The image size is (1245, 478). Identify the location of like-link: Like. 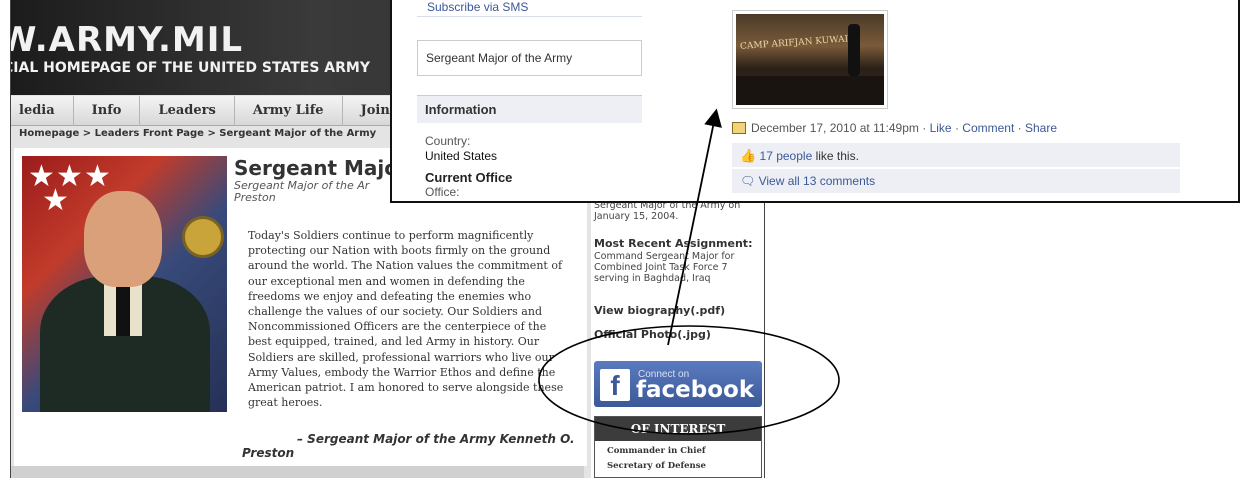
(941, 128).